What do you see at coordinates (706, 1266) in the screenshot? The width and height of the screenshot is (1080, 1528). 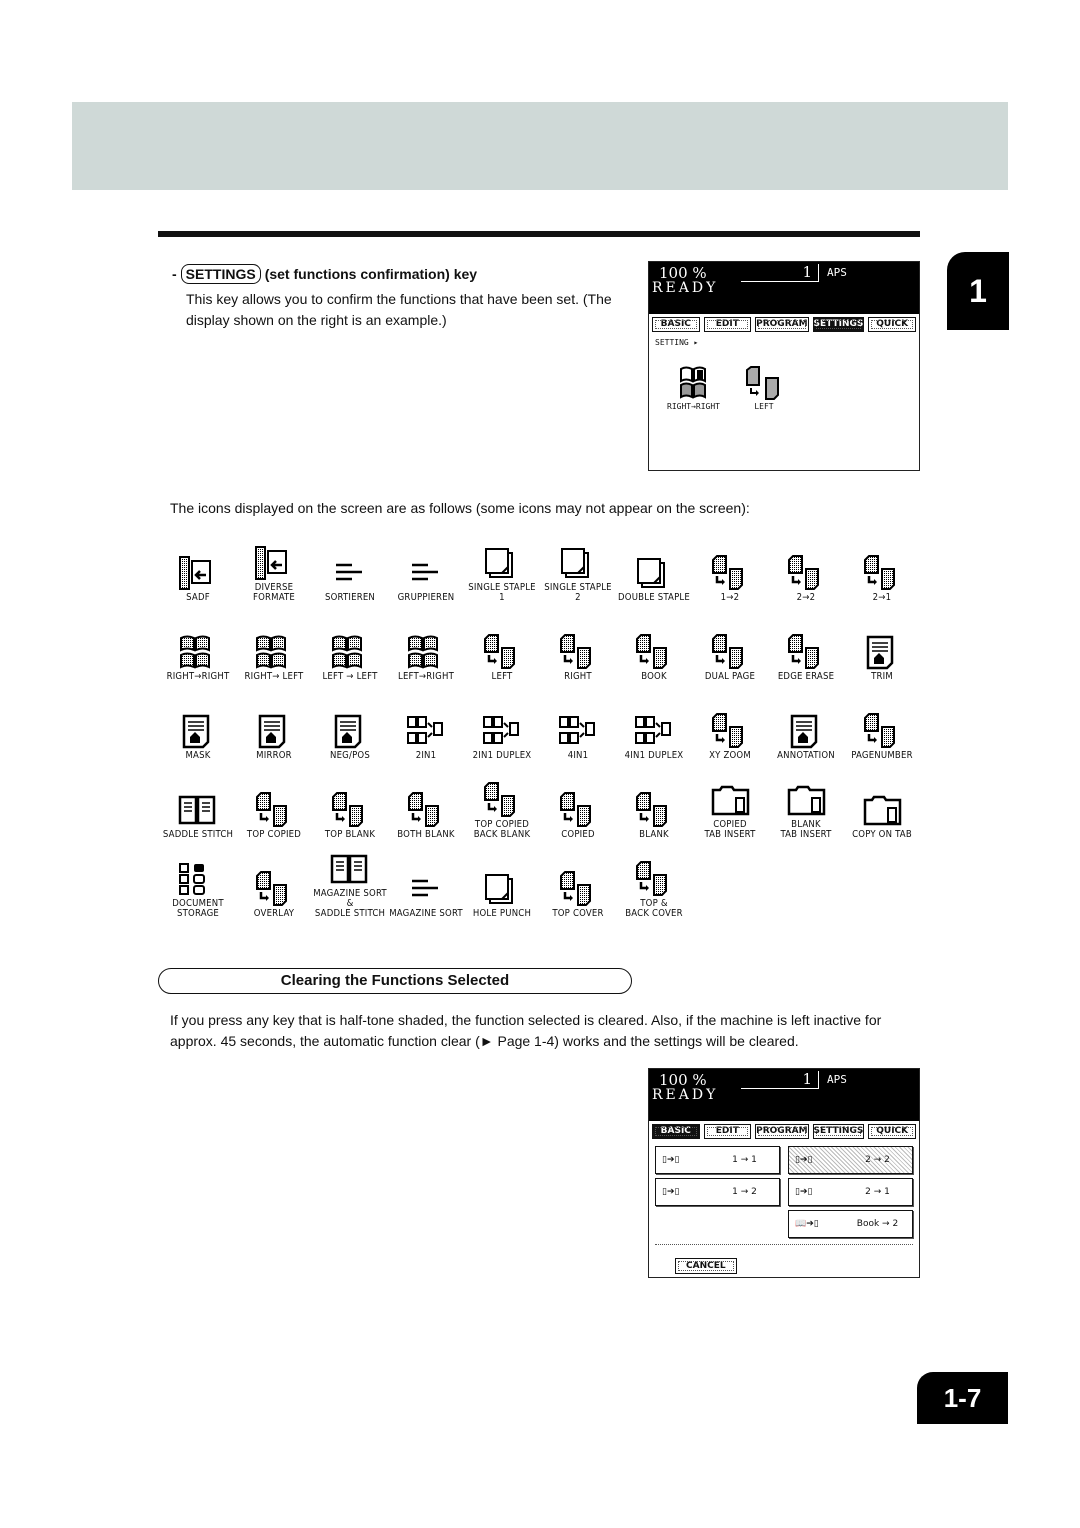 I see `cancel-button: CANCEL` at bounding box center [706, 1266].